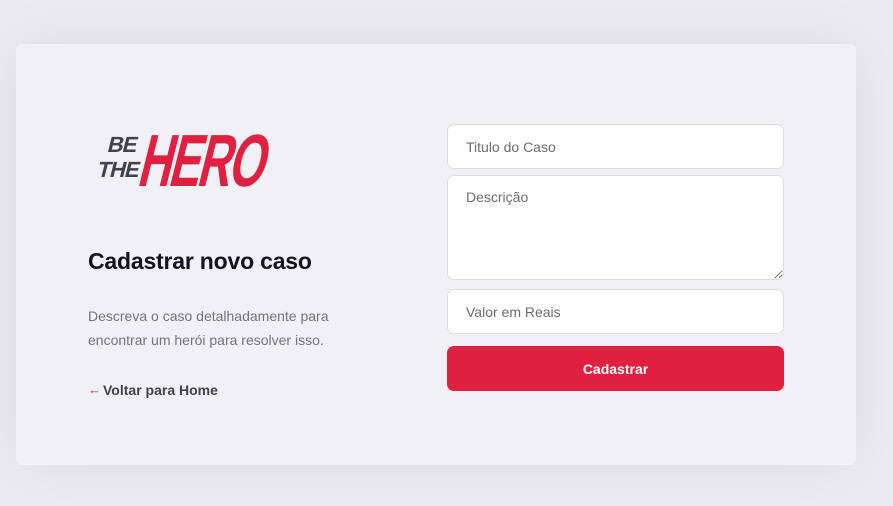 This screenshot has width=893, height=506. I want to click on back-to-home-link: ← Voltar para Home, so click(248, 390).